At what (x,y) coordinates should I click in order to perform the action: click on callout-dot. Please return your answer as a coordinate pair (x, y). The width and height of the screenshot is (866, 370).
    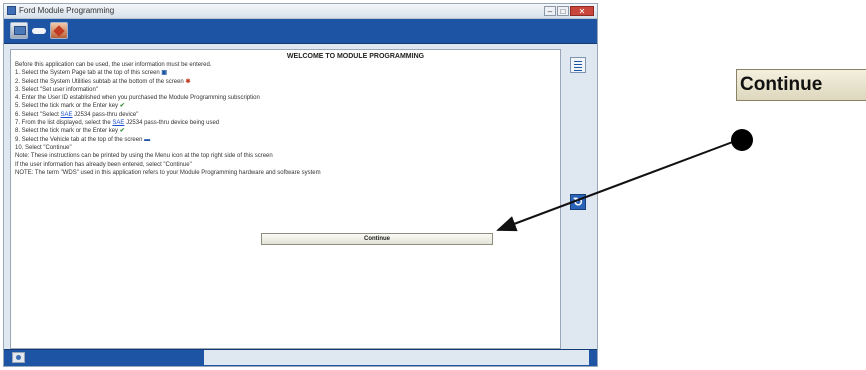
    Looking at the image, I should click on (742, 140).